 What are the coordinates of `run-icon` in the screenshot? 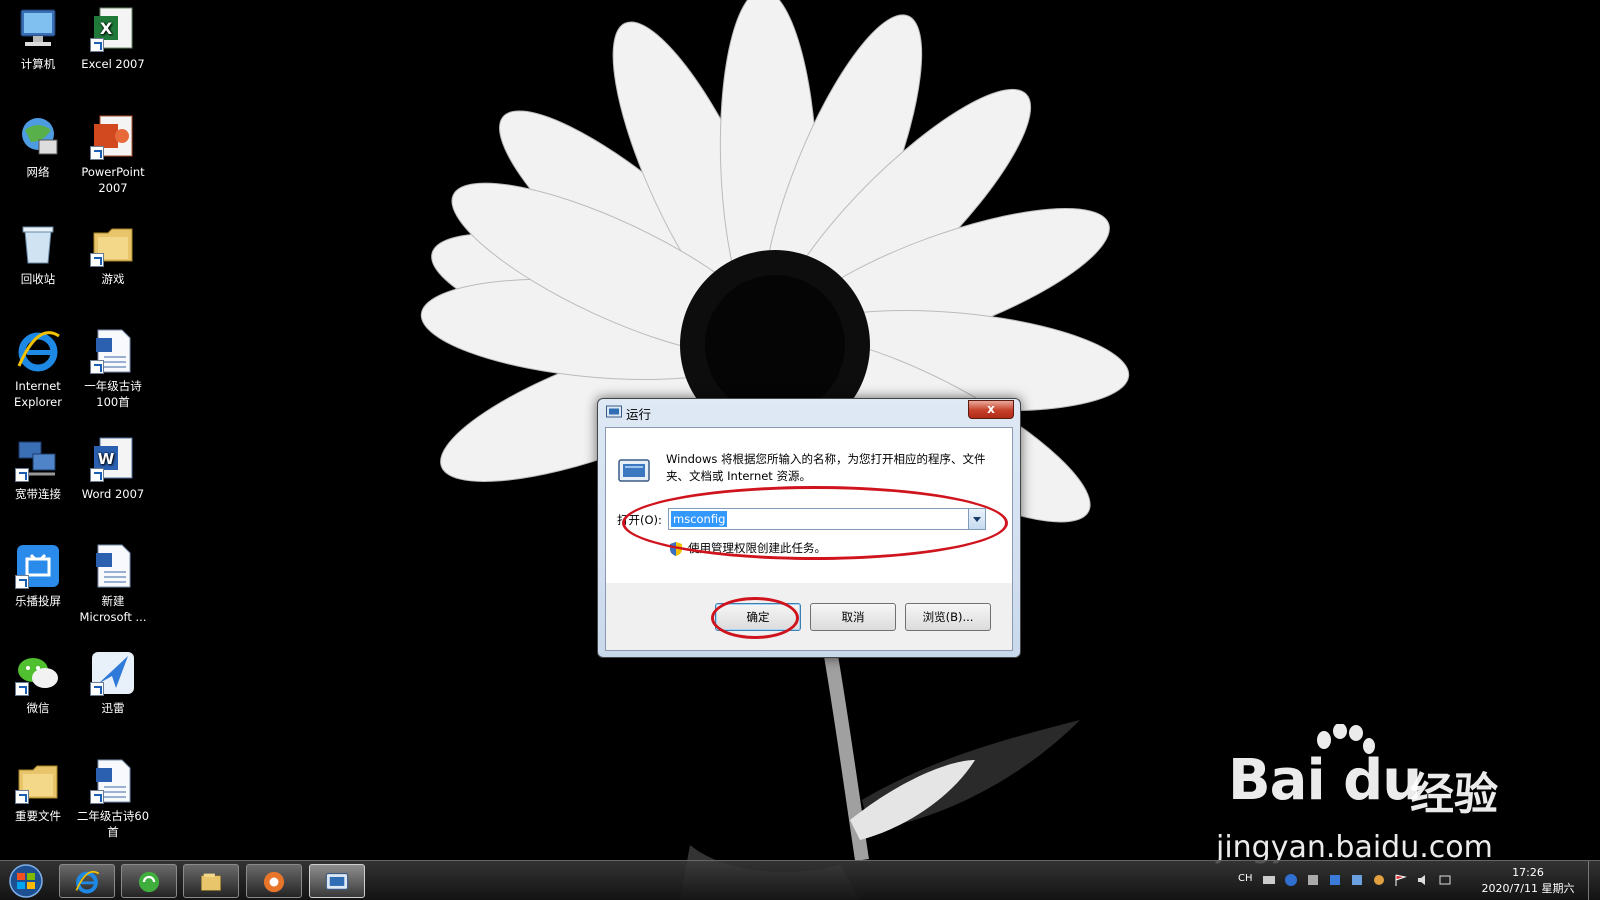 It's located at (337, 881).